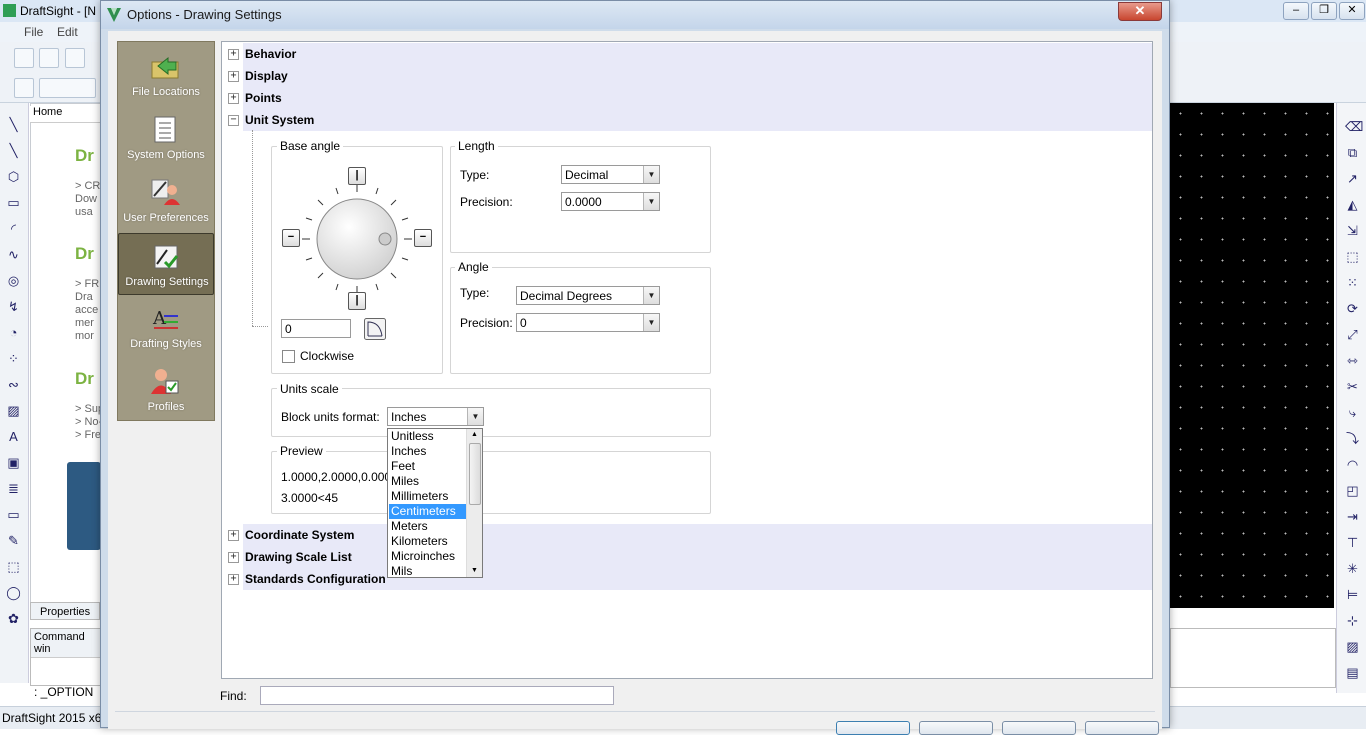 The width and height of the screenshot is (1366, 735). I want to click on find-input, so click(437, 695).